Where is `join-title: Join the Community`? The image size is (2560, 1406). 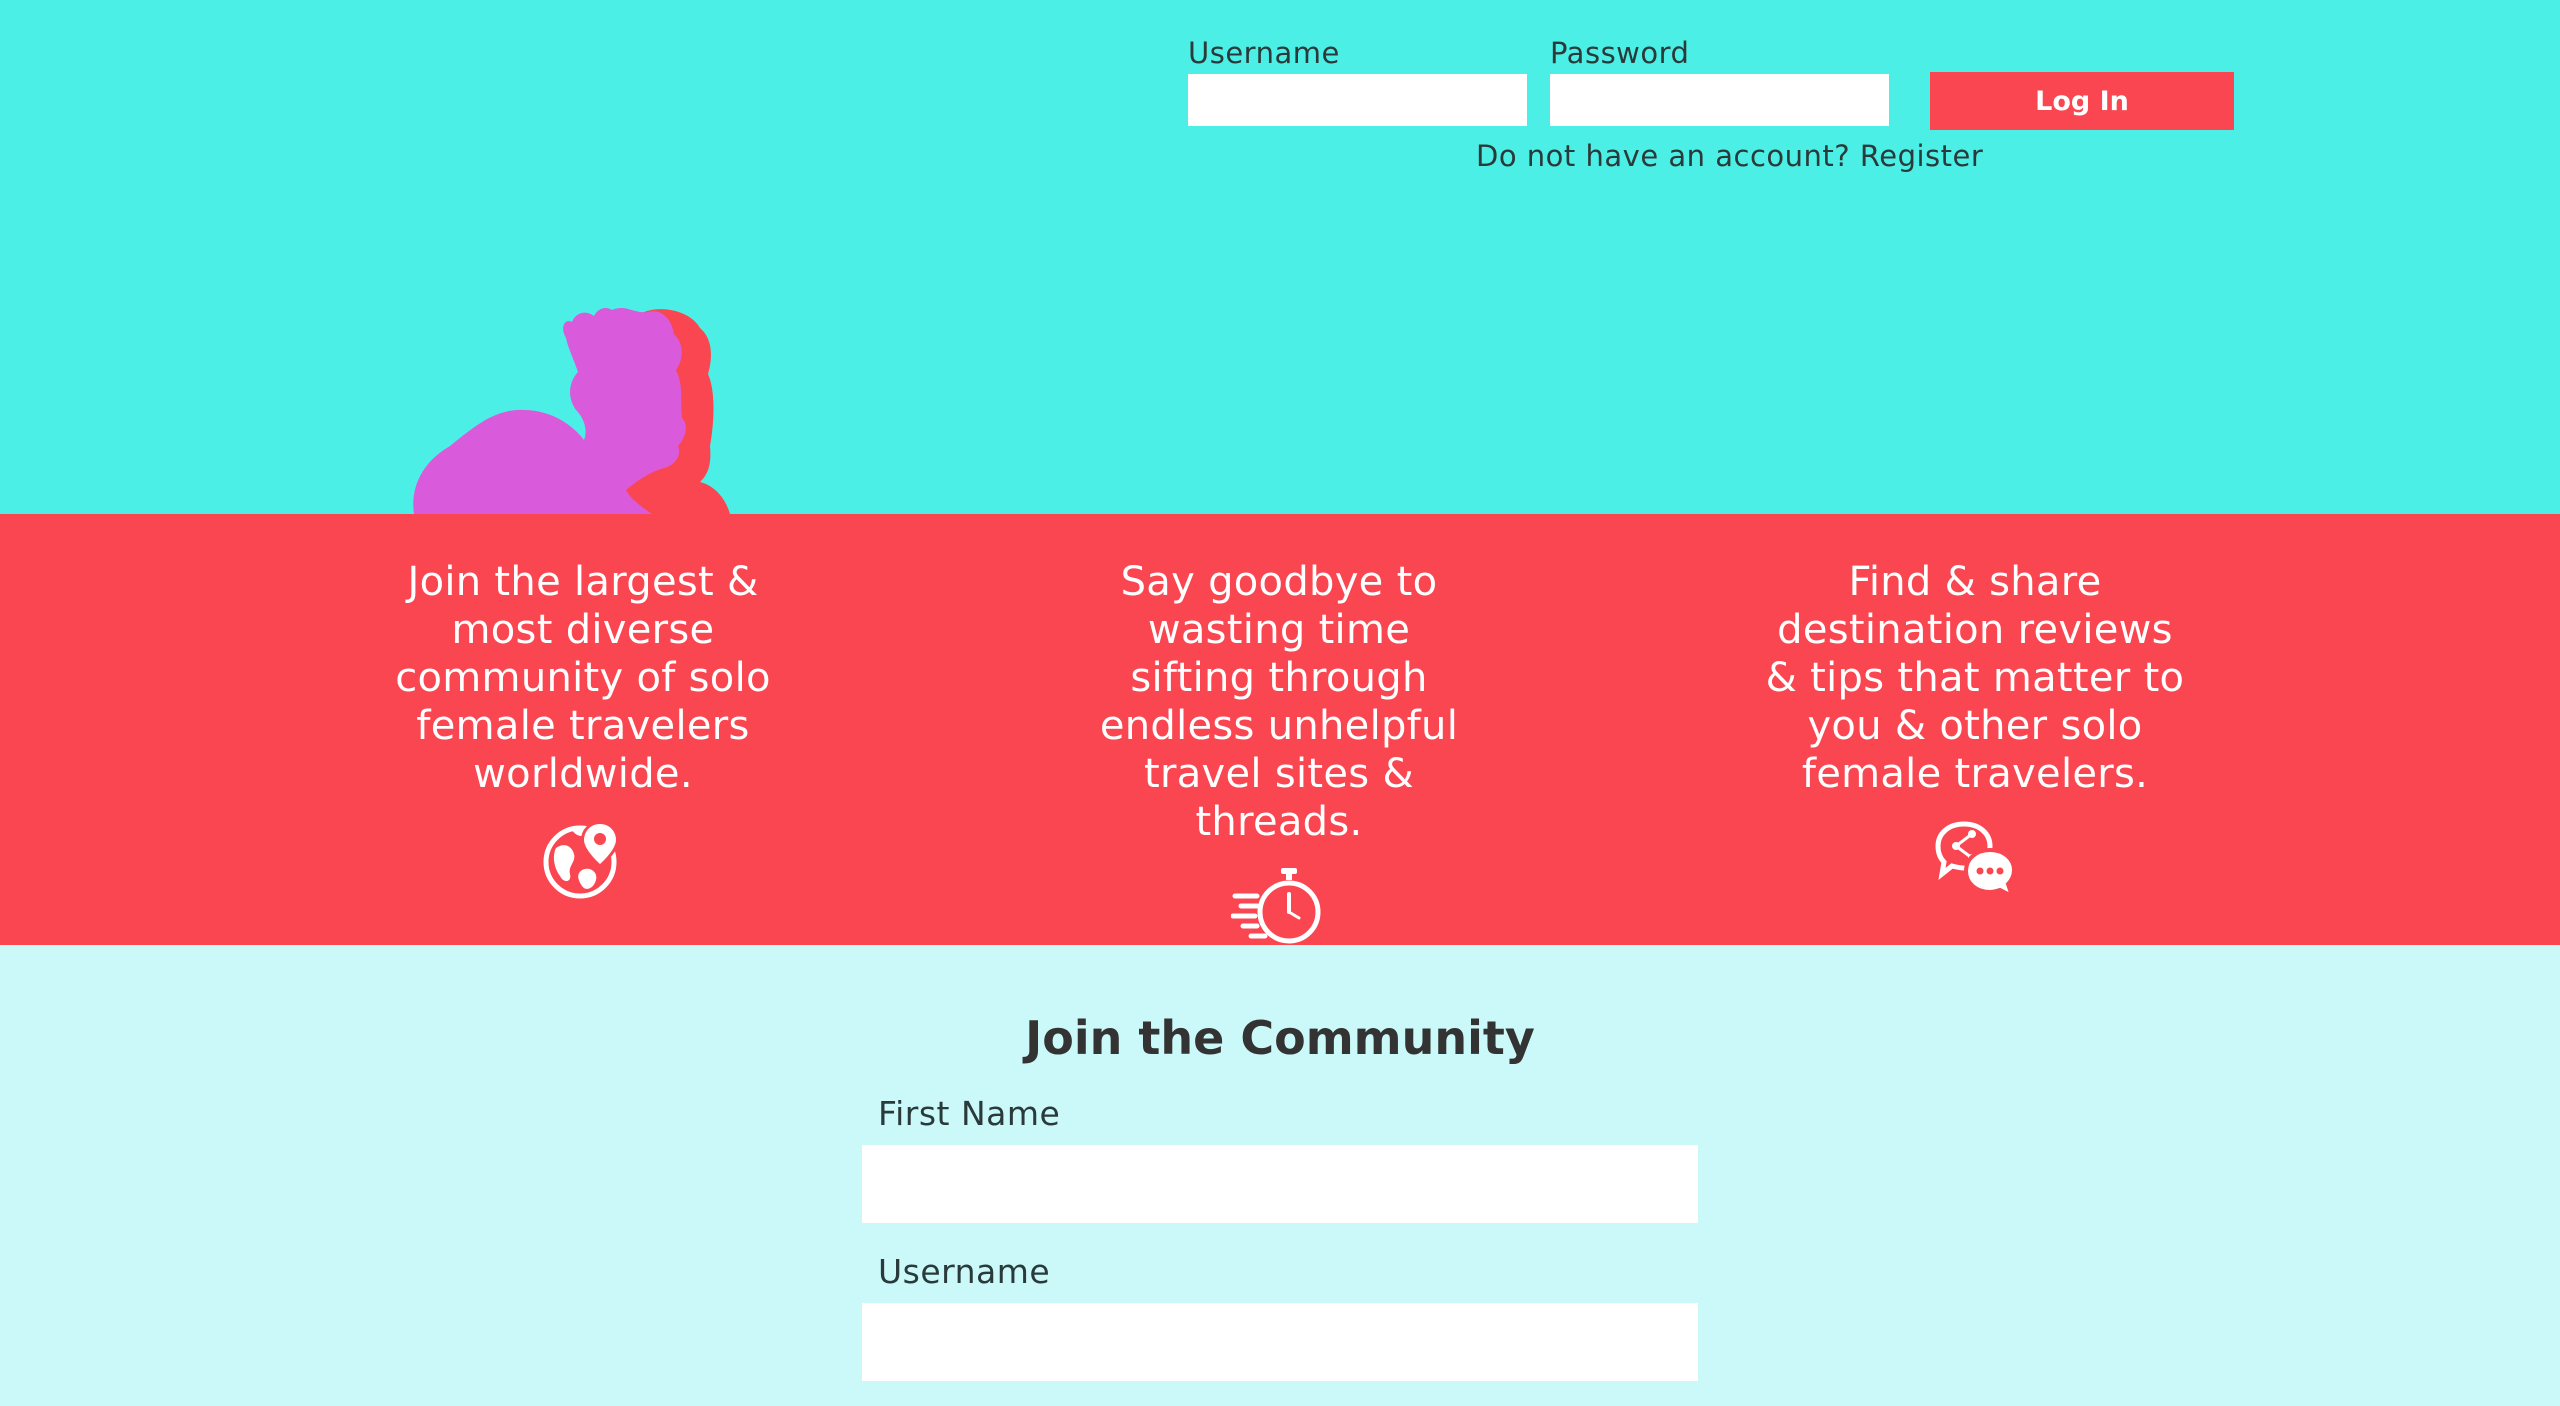 join-title: Join the Community is located at coordinates (1280, 1038).